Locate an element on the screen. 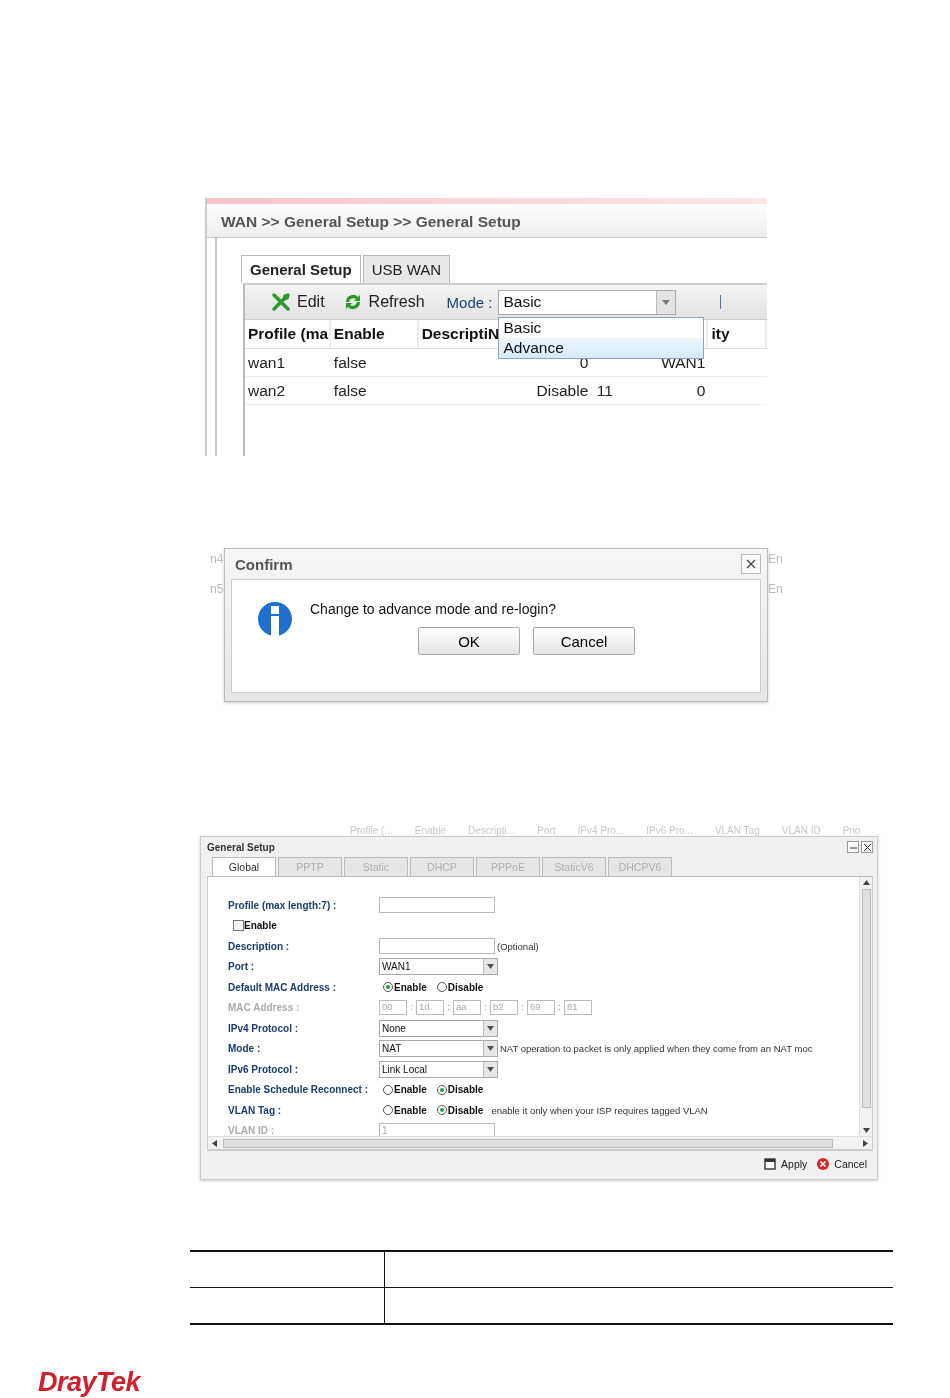 The height and width of the screenshot is (1398, 950). horizontal-scrollbar is located at coordinates (540, 1142).